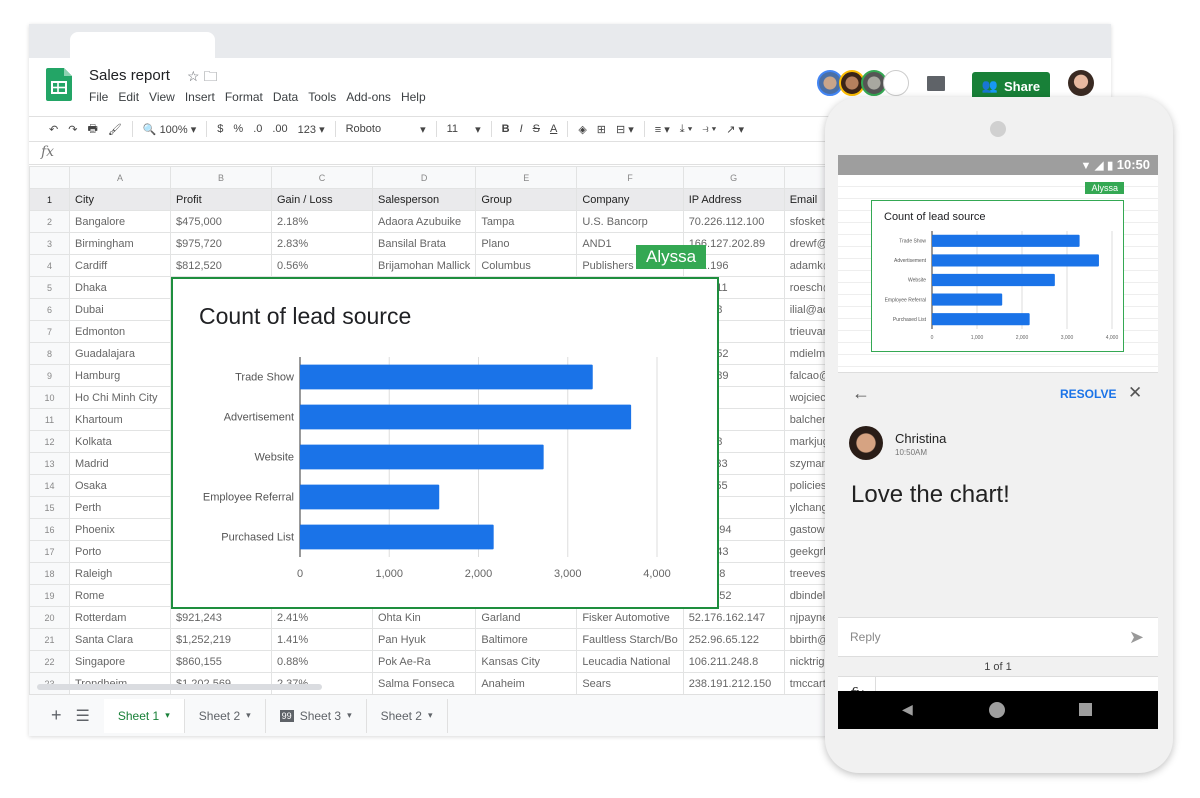 This screenshot has width=1200, height=798. What do you see at coordinates (322, 661) in the screenshot?
I see `cell: 0.88%` at bounding box center [322, 661].